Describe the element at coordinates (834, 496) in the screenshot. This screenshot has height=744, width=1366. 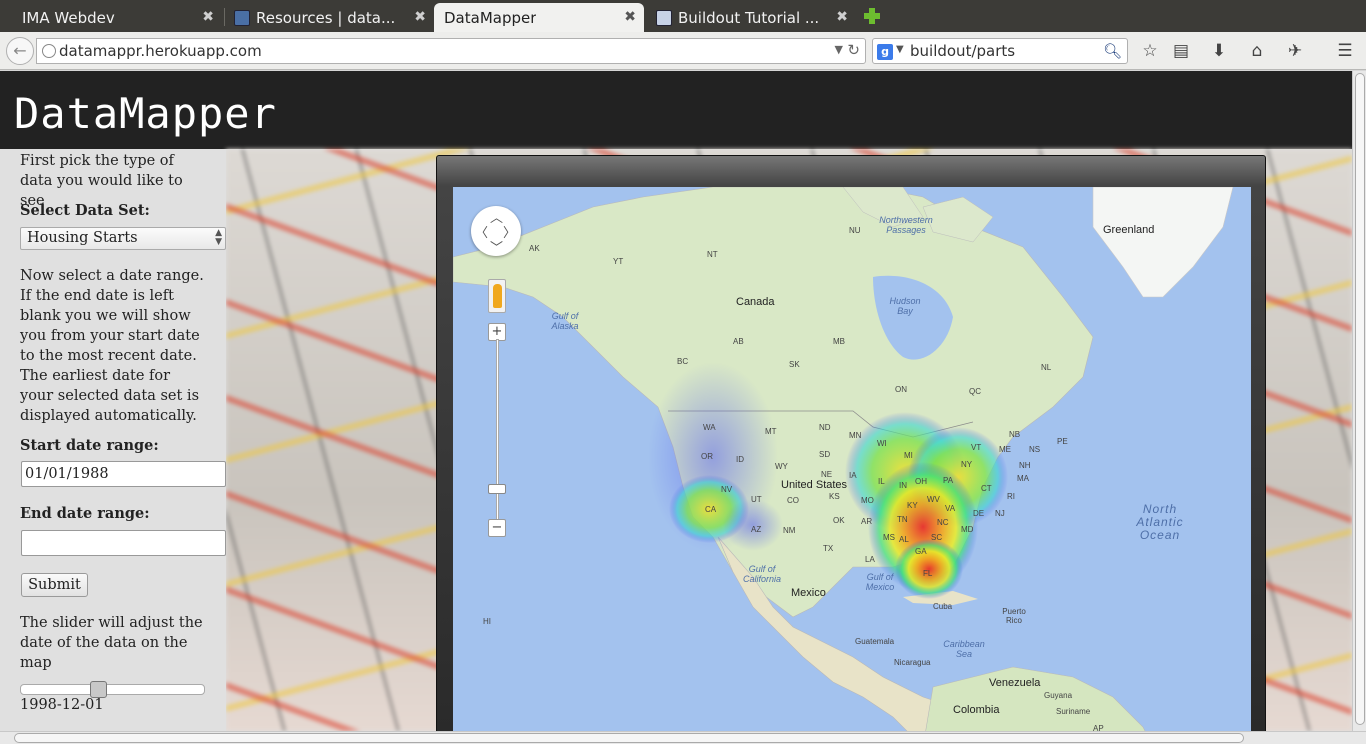
I see `region-label-ks: KS` at that location.